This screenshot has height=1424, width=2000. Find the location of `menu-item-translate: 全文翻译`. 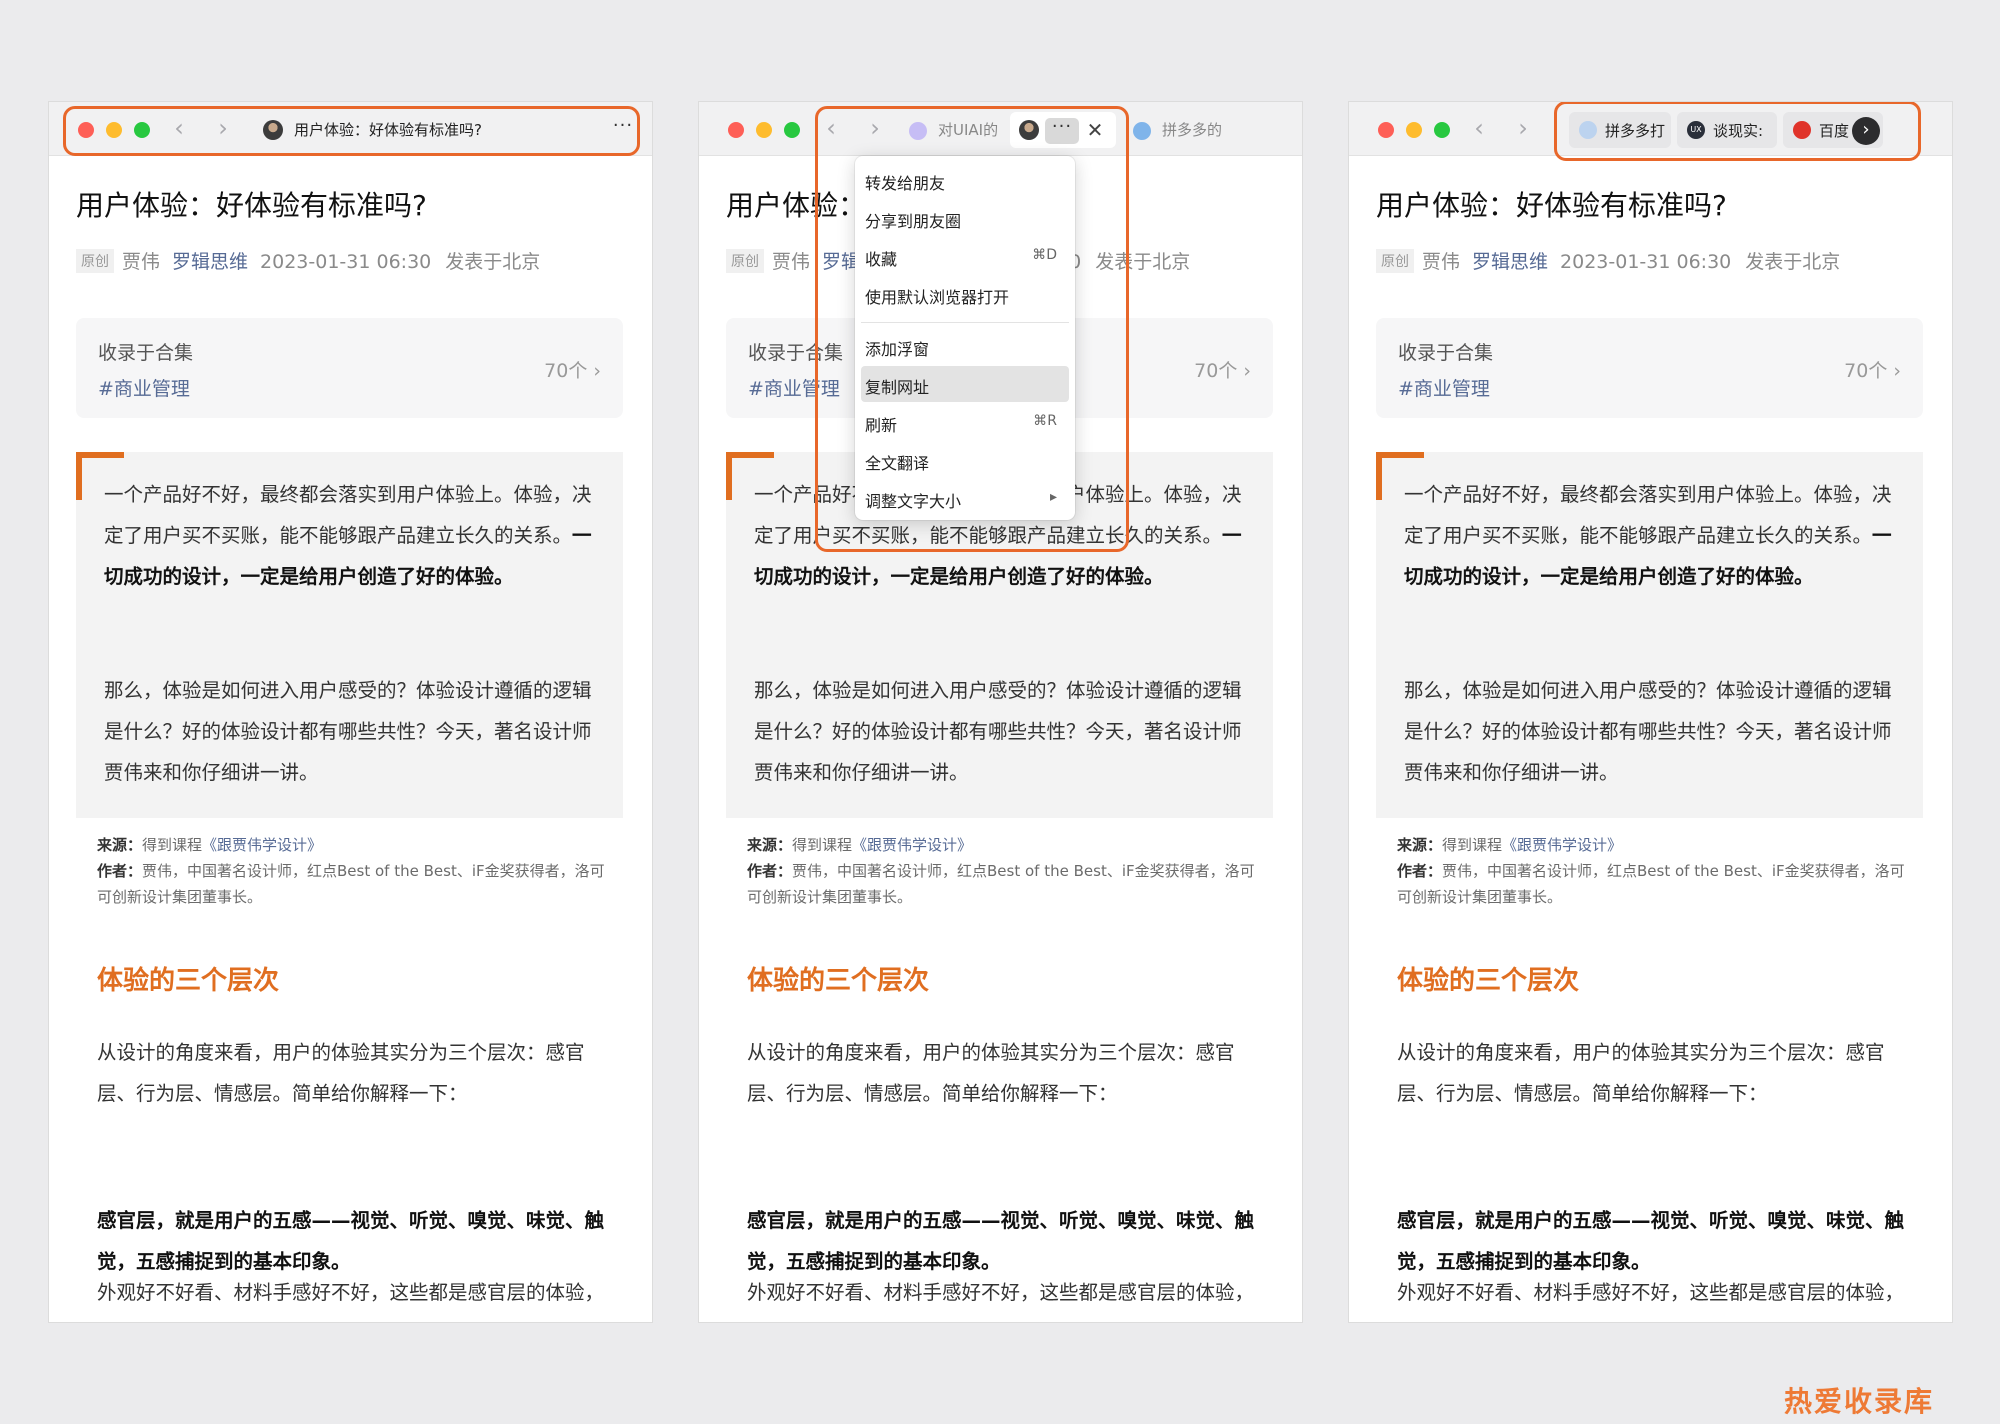

menu-item-translate: 全文翻译 is located at coordinates (965, 460).